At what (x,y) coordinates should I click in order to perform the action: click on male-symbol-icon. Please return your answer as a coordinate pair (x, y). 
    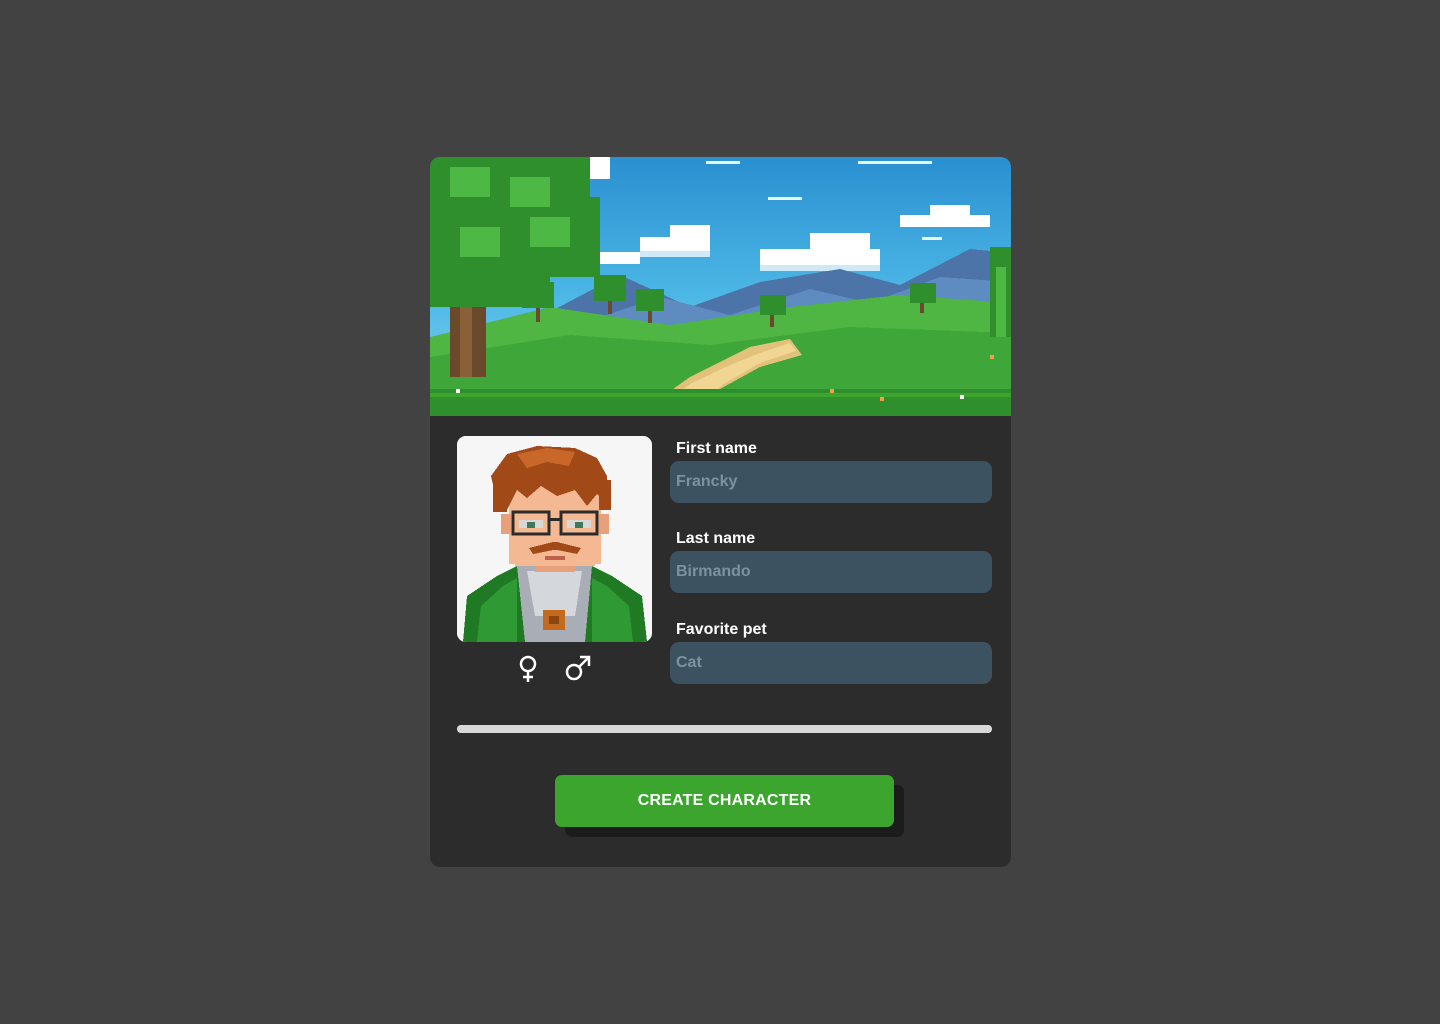
    Looking at the image, I should click on (578, 668).